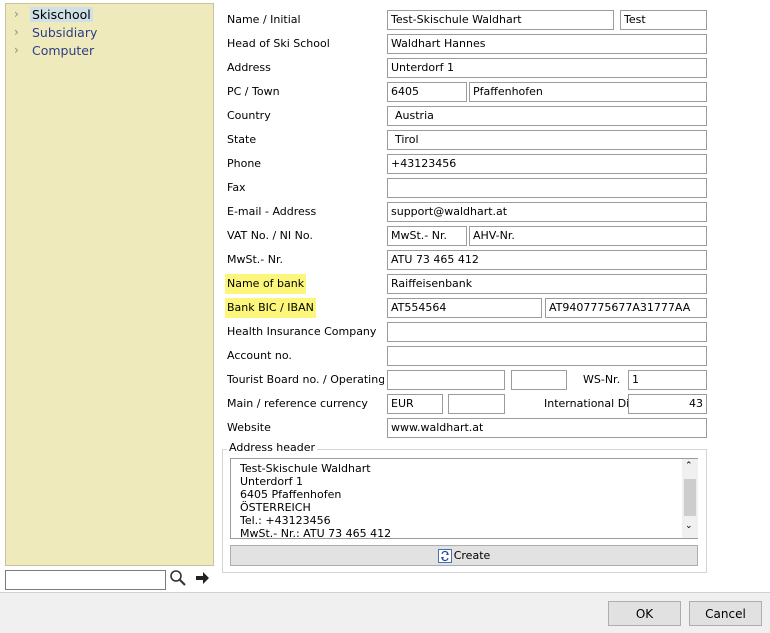 This screenshot has height=633, width=770. What do you see at coordinates (667, 380) in the screenshot?
I see `ws-input: 1` at bounding box center [667, 380].